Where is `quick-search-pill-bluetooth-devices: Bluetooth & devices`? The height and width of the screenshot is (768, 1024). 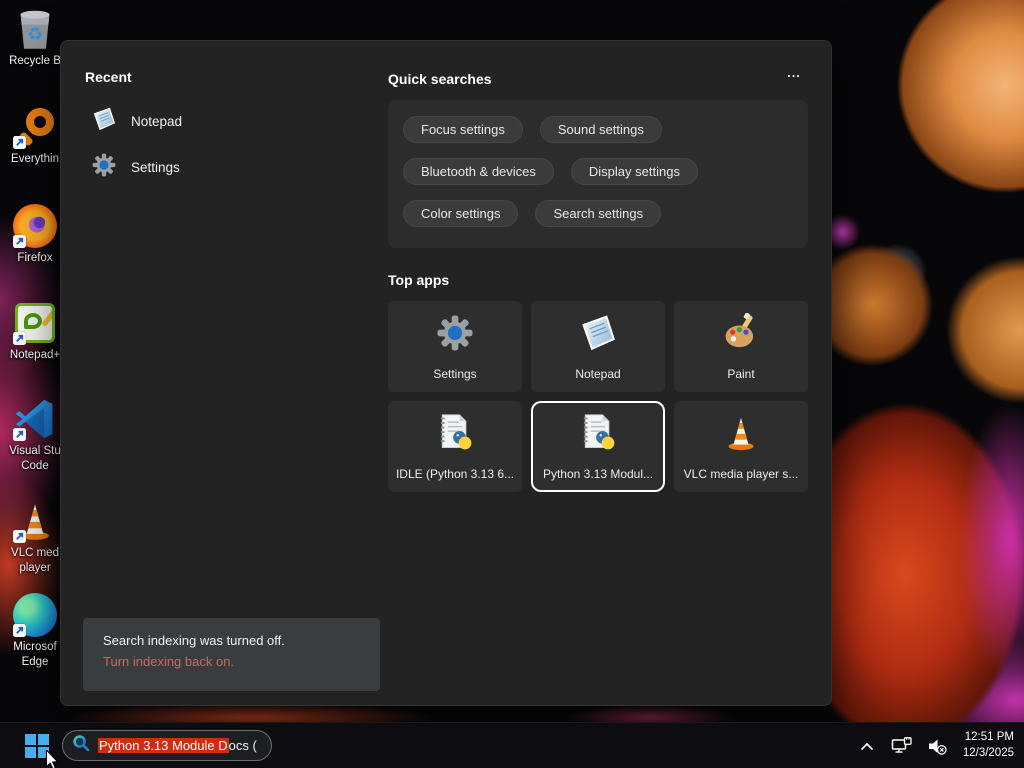
quick-search-pill-bluetooth-devices: Bluetooth & devices is located at coordinates (478, 171).